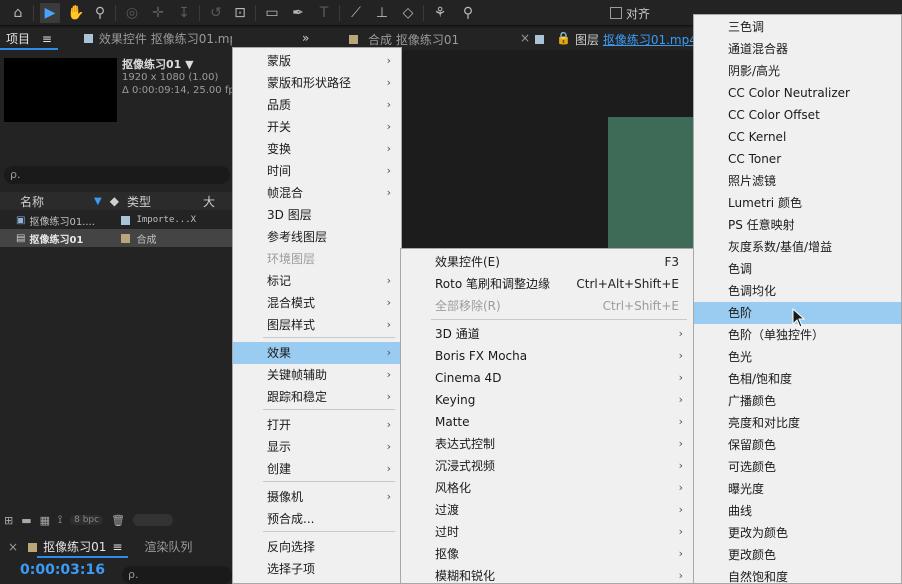 The width and height of the screenshot is (902, 584). I want to click on context-menu-item: 开关 ›, so click(317, 127).